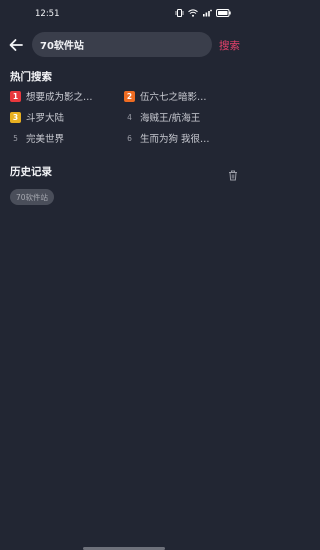 This screenshot has width=320, height=550. What do you see at coordinates (32, 197) in the screenshot?
I see `history-chip: 70软件站` at bounding box center [32, 197].